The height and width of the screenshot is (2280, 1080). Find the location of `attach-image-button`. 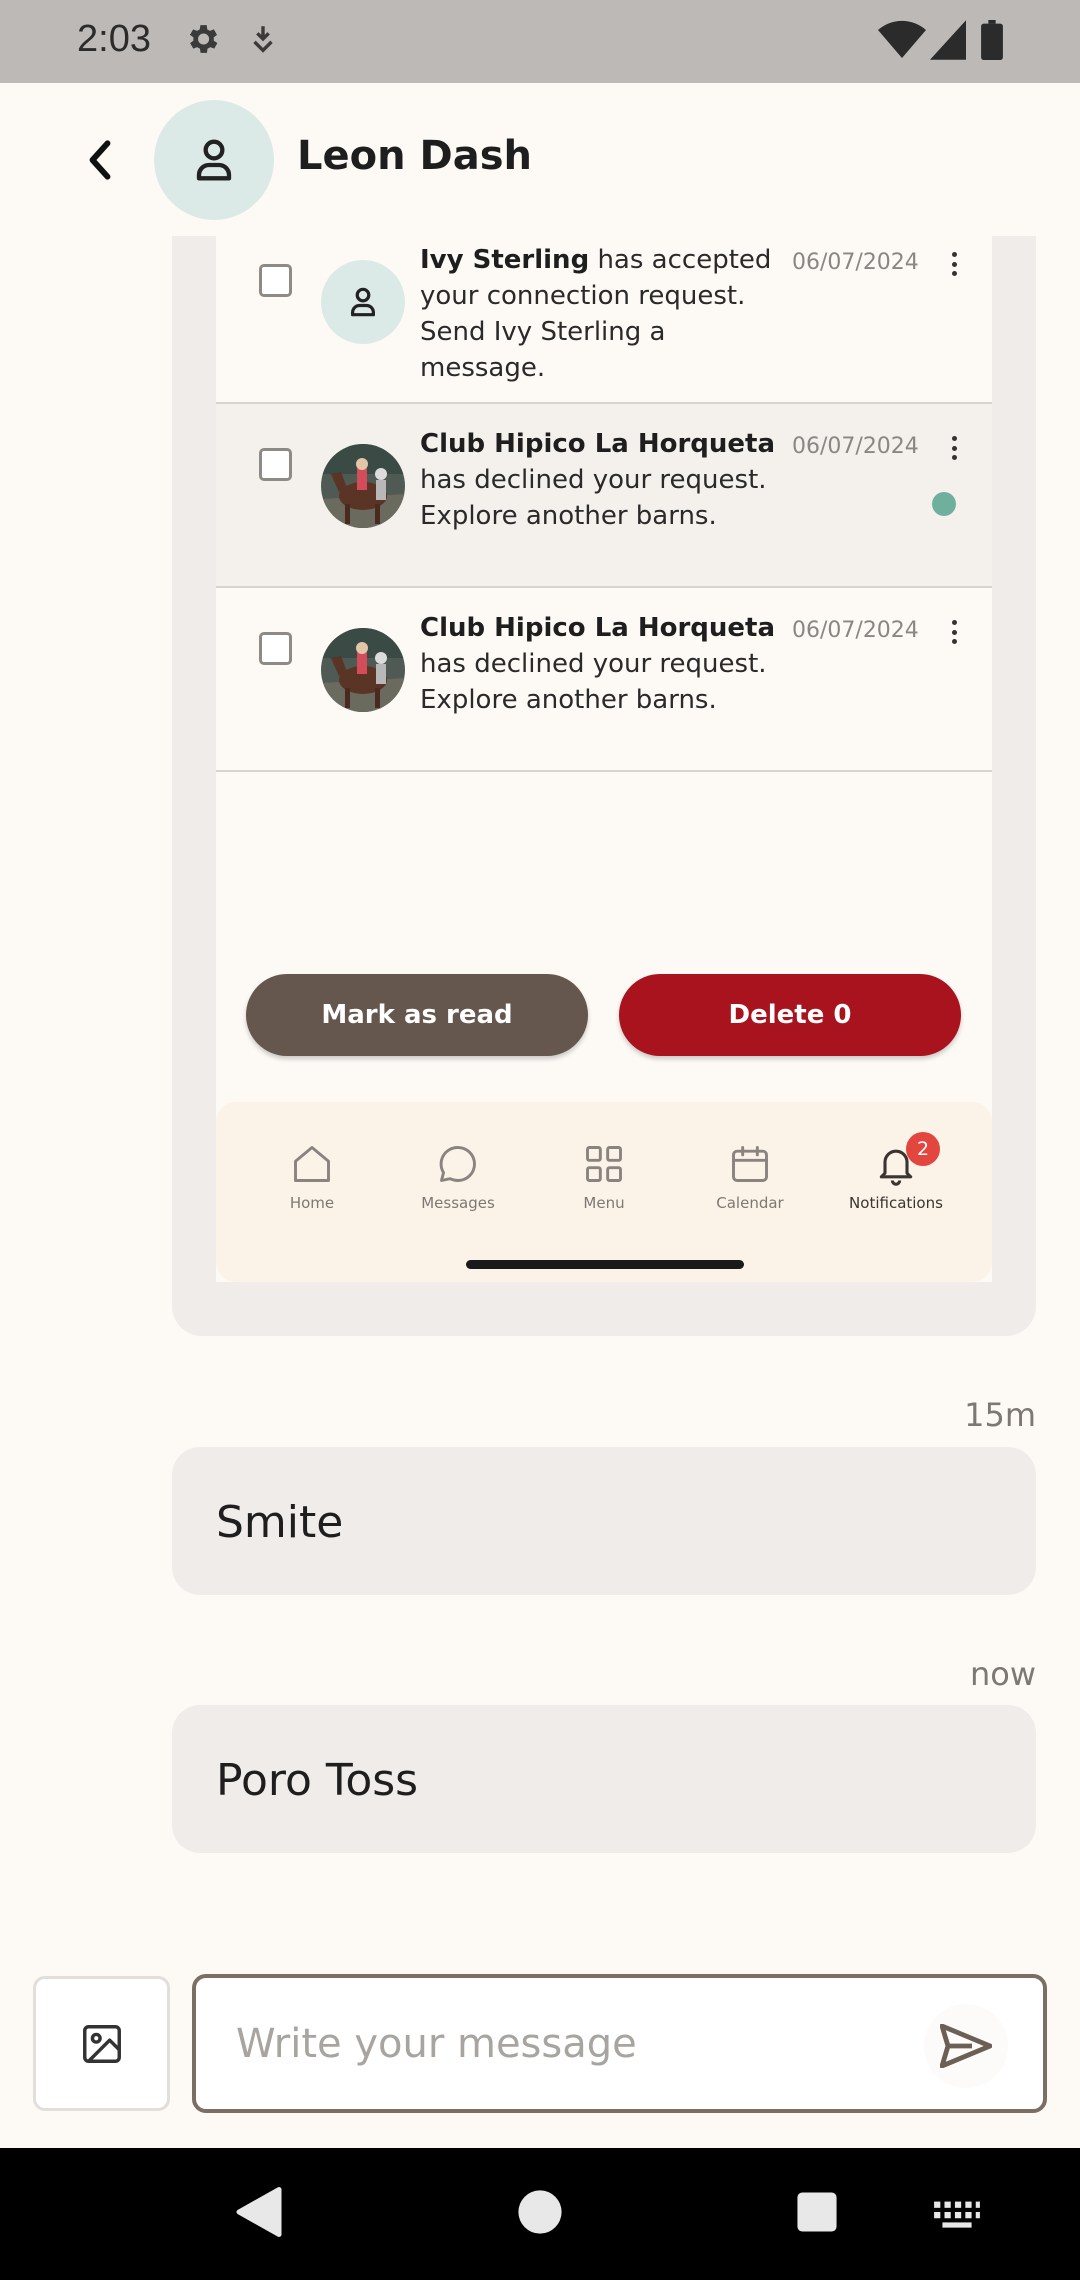

attach-image-button is located at coordinates (101, 2043).